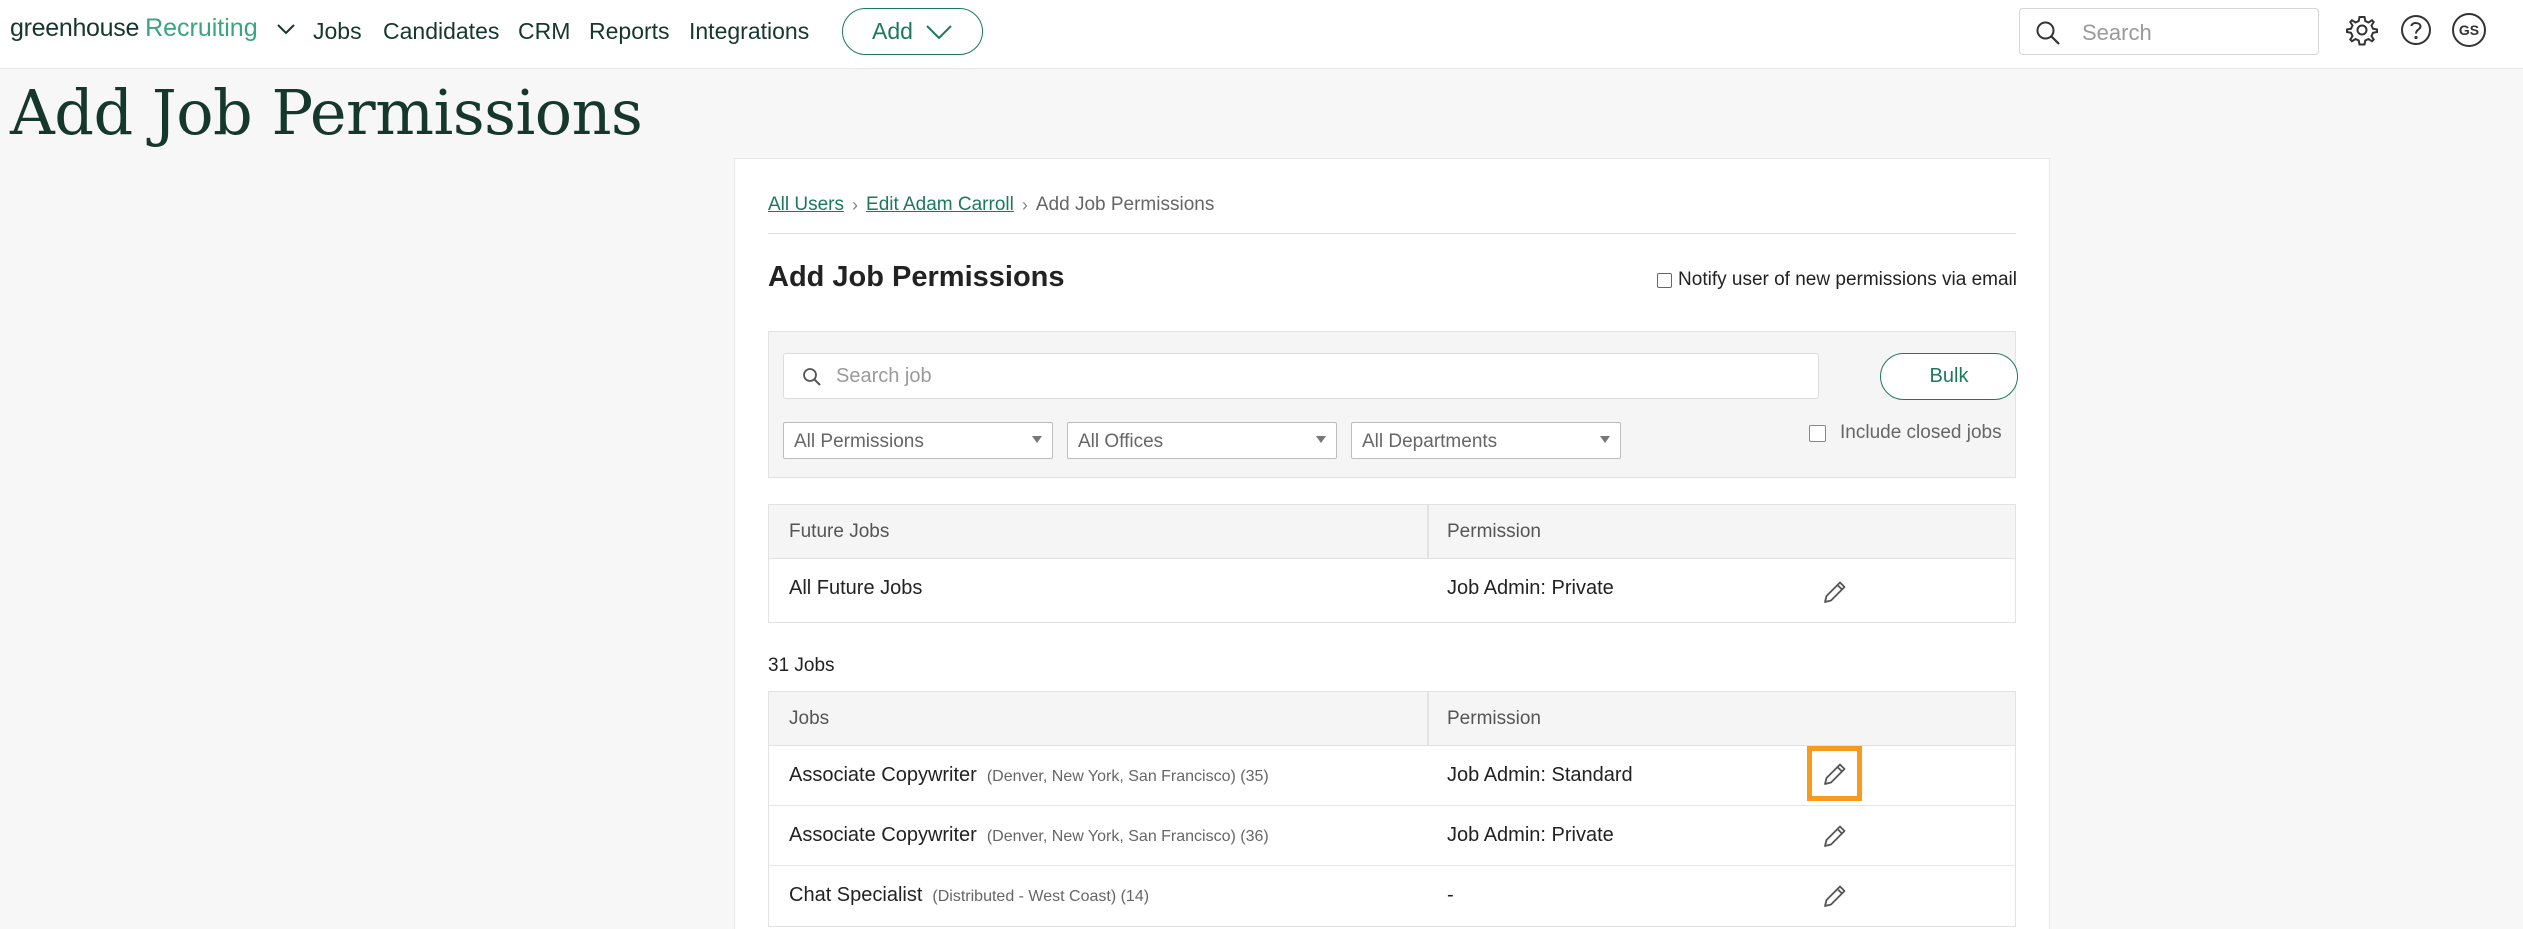 This screenshot has width=2523, height=929. I want to click on nav-link-reports: Reports, so click(629, 31).